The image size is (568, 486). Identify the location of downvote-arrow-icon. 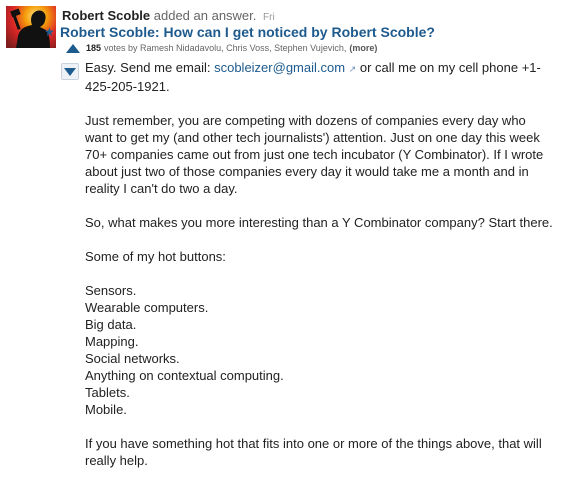
(70, 71).